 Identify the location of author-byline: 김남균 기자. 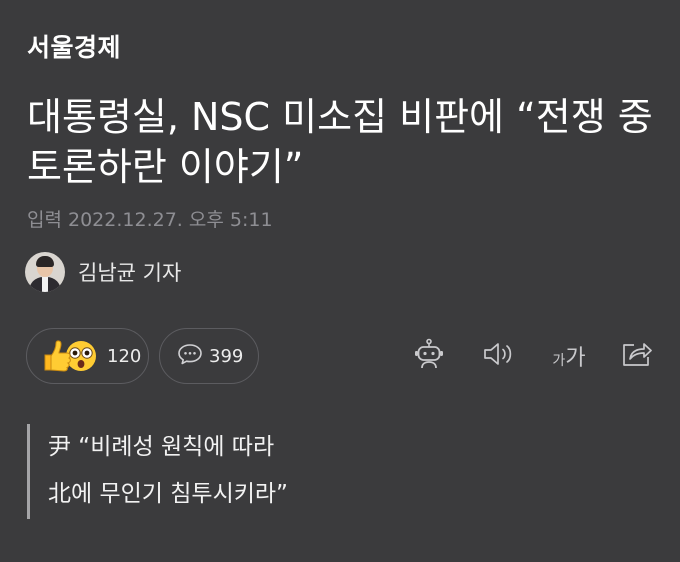
(103, 272).